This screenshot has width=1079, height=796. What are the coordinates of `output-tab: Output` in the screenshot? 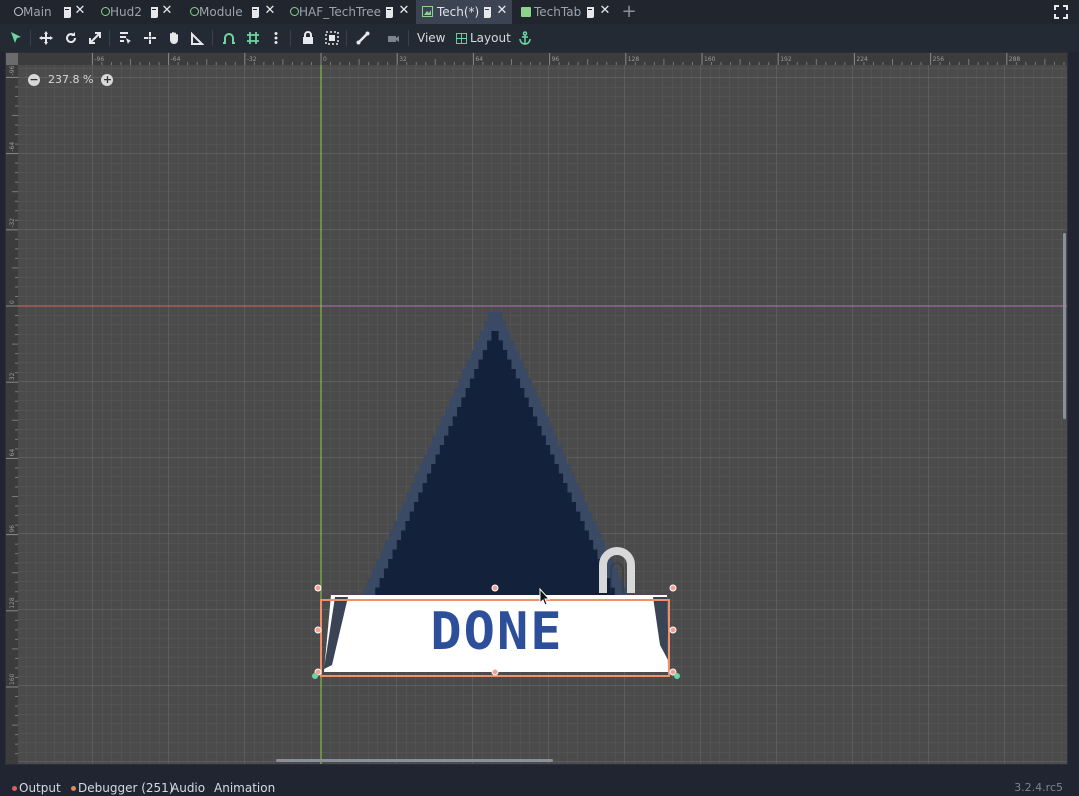 It's located at (36, 788).